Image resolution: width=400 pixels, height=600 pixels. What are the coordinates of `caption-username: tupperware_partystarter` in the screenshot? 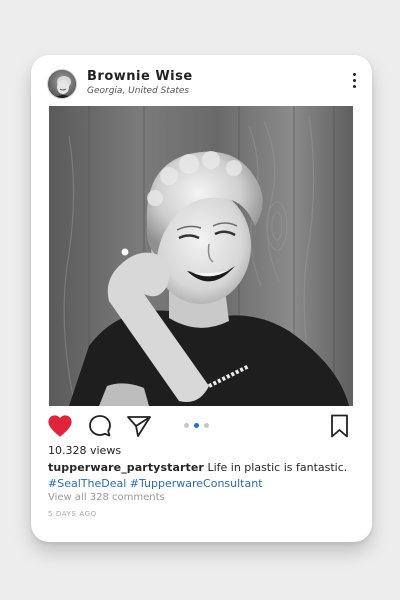 It's located at (126, 467).